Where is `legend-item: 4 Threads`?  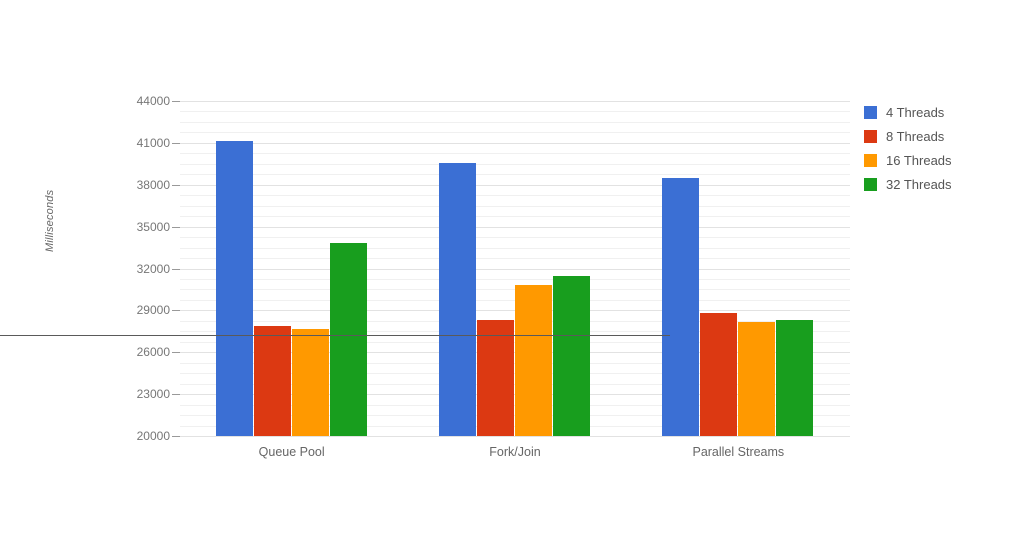
legend-item: 4 Threads is located at coordinates (939, 112).